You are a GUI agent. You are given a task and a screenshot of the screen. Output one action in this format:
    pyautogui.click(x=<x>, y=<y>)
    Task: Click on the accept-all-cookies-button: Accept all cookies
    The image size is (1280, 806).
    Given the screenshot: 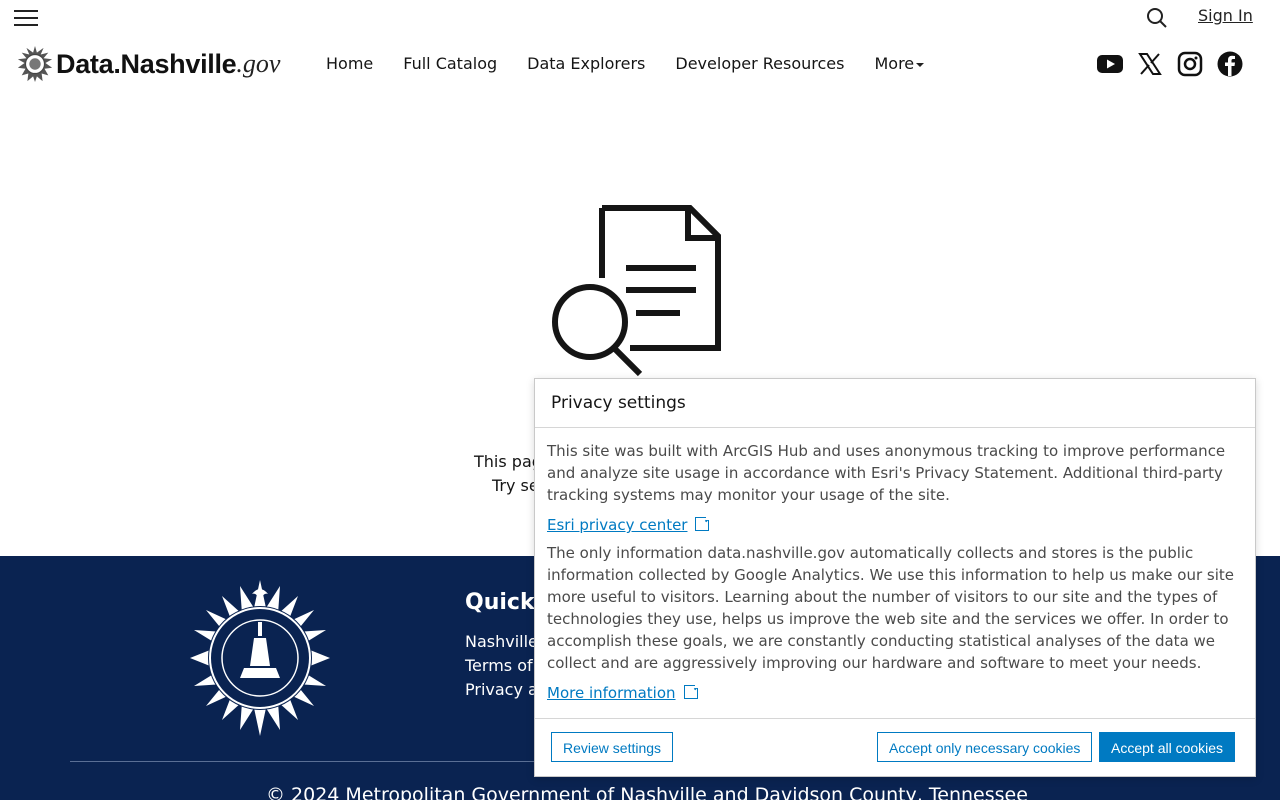 What is the action you would take?
    pyautogui.click(x=1167, y=747)
    